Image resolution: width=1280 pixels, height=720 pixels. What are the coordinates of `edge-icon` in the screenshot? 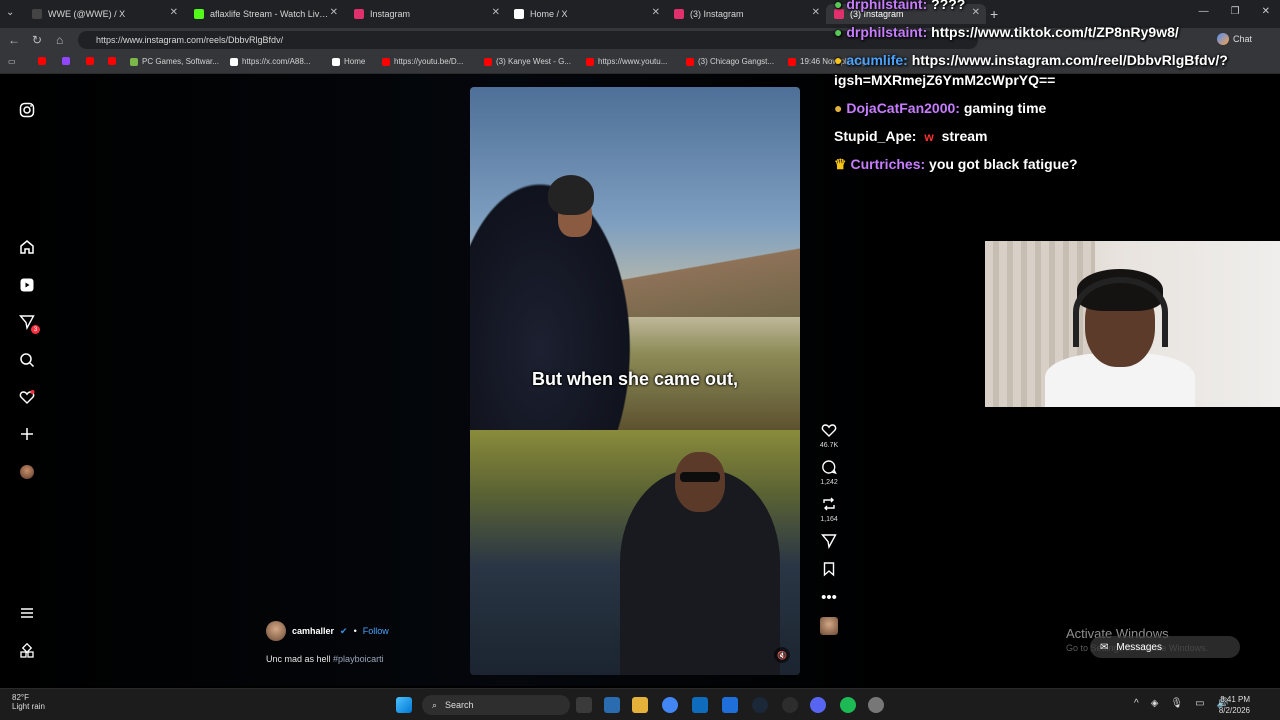 It's located at (612, 705).